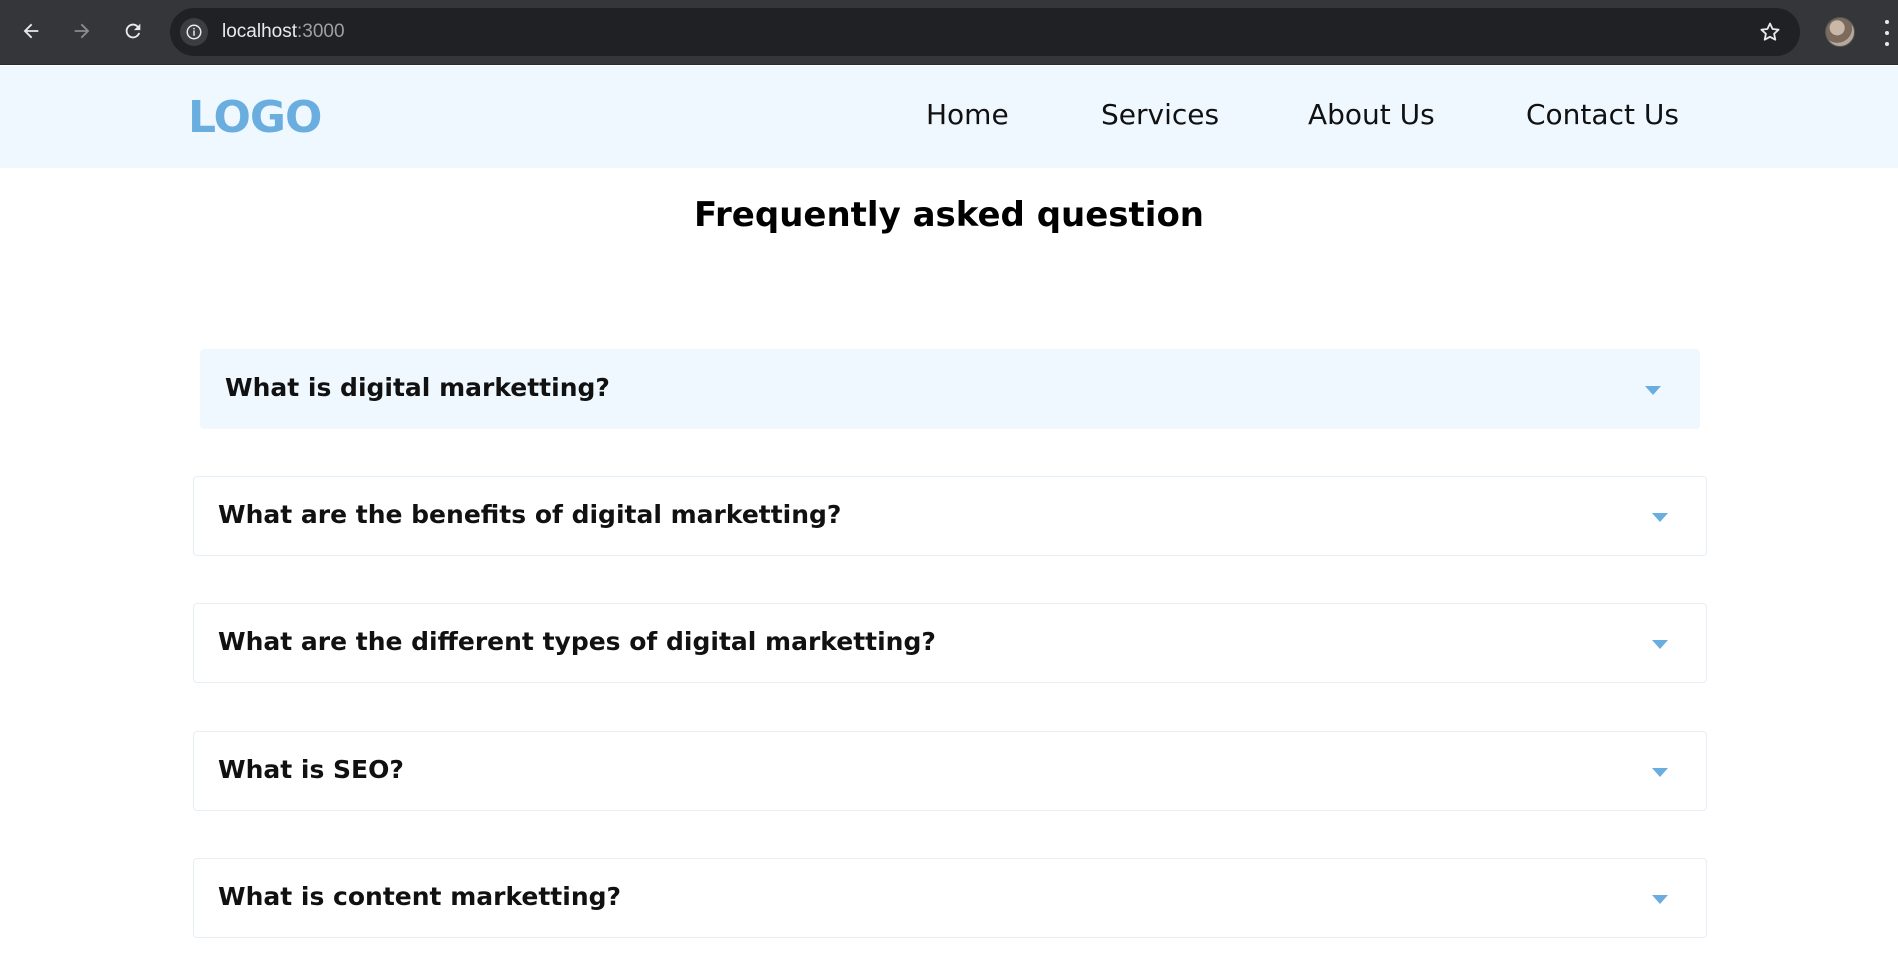  What do you see at coordinates (1887, 33) in the screenshot?
I see `more-vert-icon` at bounding box center [1887, 33].